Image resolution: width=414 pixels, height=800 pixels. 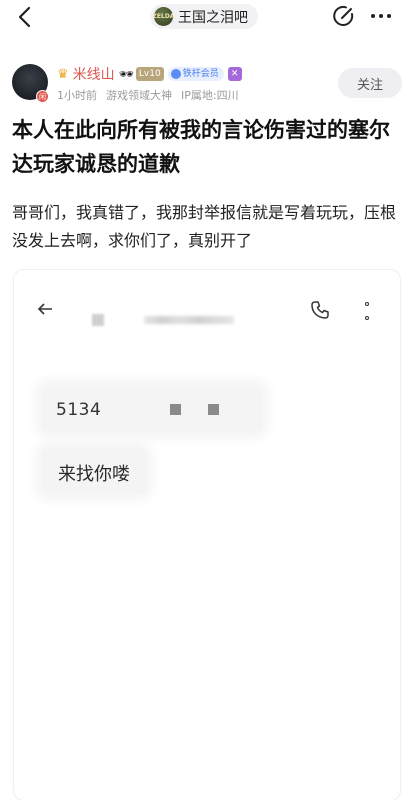 I want to click on member-icon, so click(x=175, y=74).